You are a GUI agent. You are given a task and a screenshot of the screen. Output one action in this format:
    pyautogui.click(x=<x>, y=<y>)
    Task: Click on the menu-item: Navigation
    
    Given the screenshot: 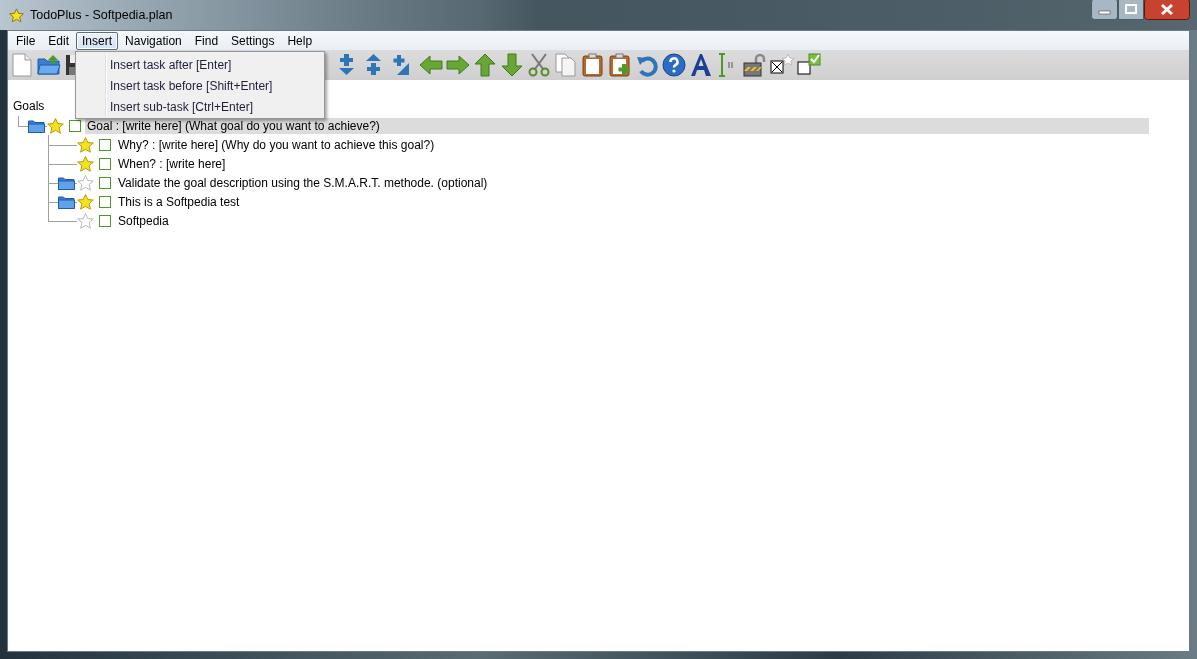 What is the action you would take?
    pyautogui.click(x=153, y=40)
    